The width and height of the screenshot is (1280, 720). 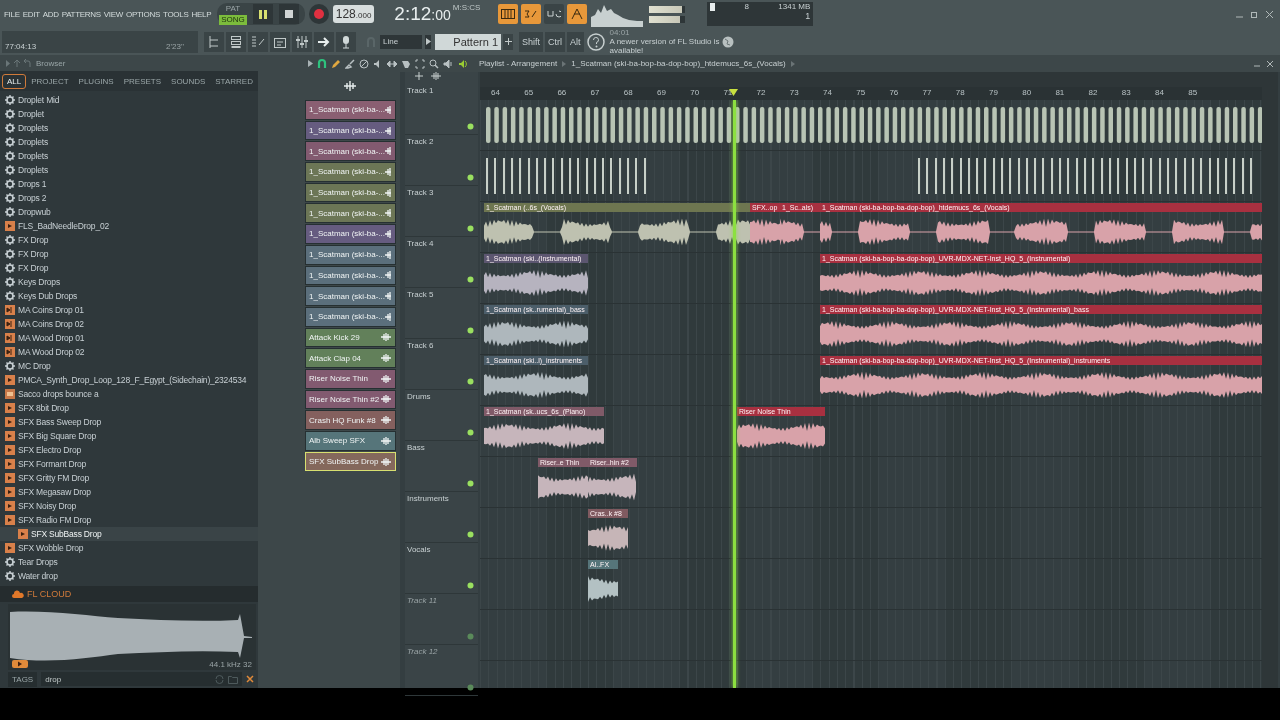 What do you see at coordinates (14, 81) in the screenshot?
I see `browser-tab: ALL` at bounding box center [14, 81].